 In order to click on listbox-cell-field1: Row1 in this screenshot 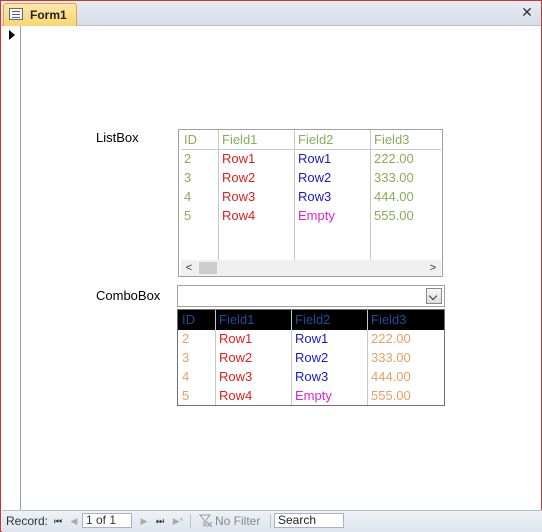, I will do `click(238, 158)`.